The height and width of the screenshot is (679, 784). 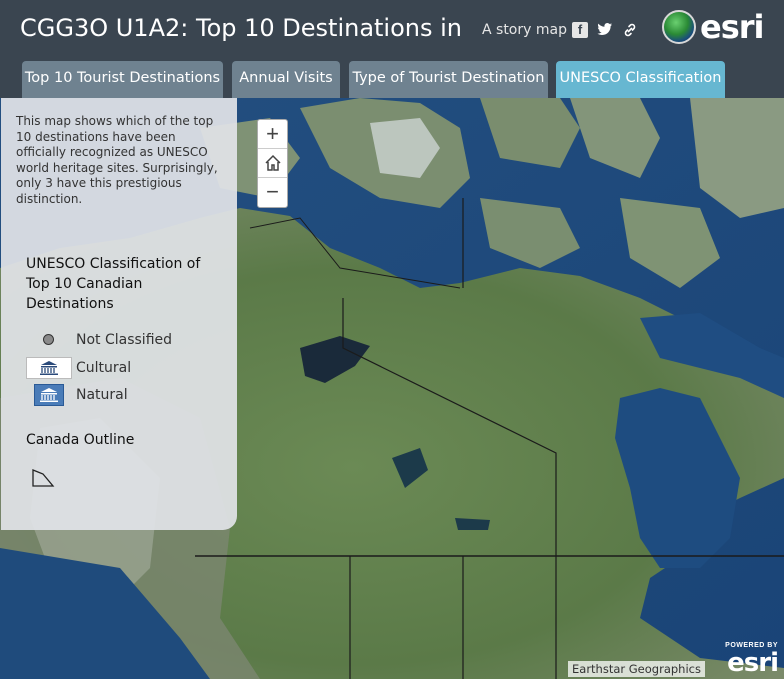 What do you see at coordinates (43, 478) in the screenshot?
I see `outline-polygon-icon` at bounding box center [43, 478].